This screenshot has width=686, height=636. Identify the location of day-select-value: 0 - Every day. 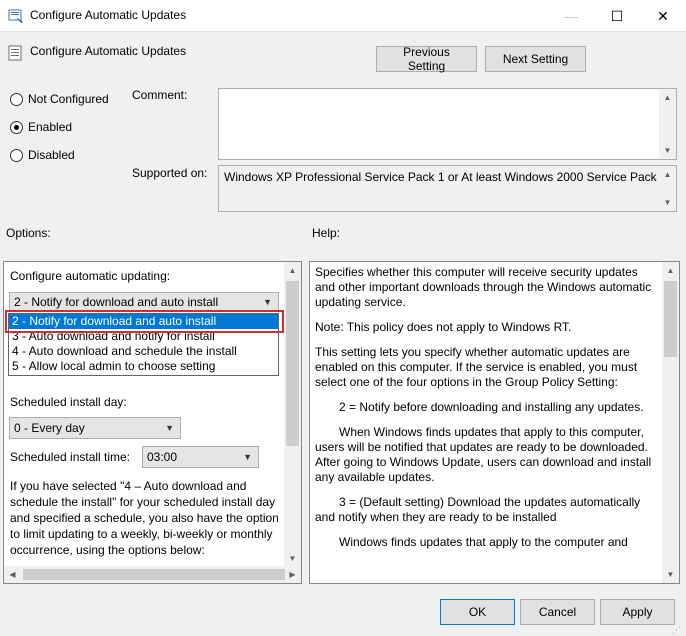
(49, 428).